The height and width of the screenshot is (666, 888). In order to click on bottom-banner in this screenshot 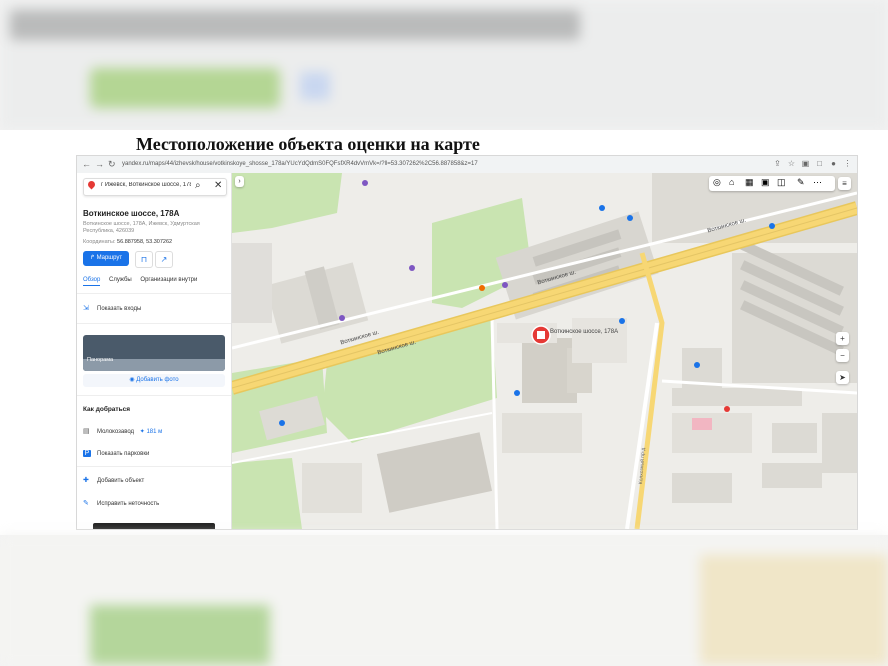, I will do `click(154, 526)`.